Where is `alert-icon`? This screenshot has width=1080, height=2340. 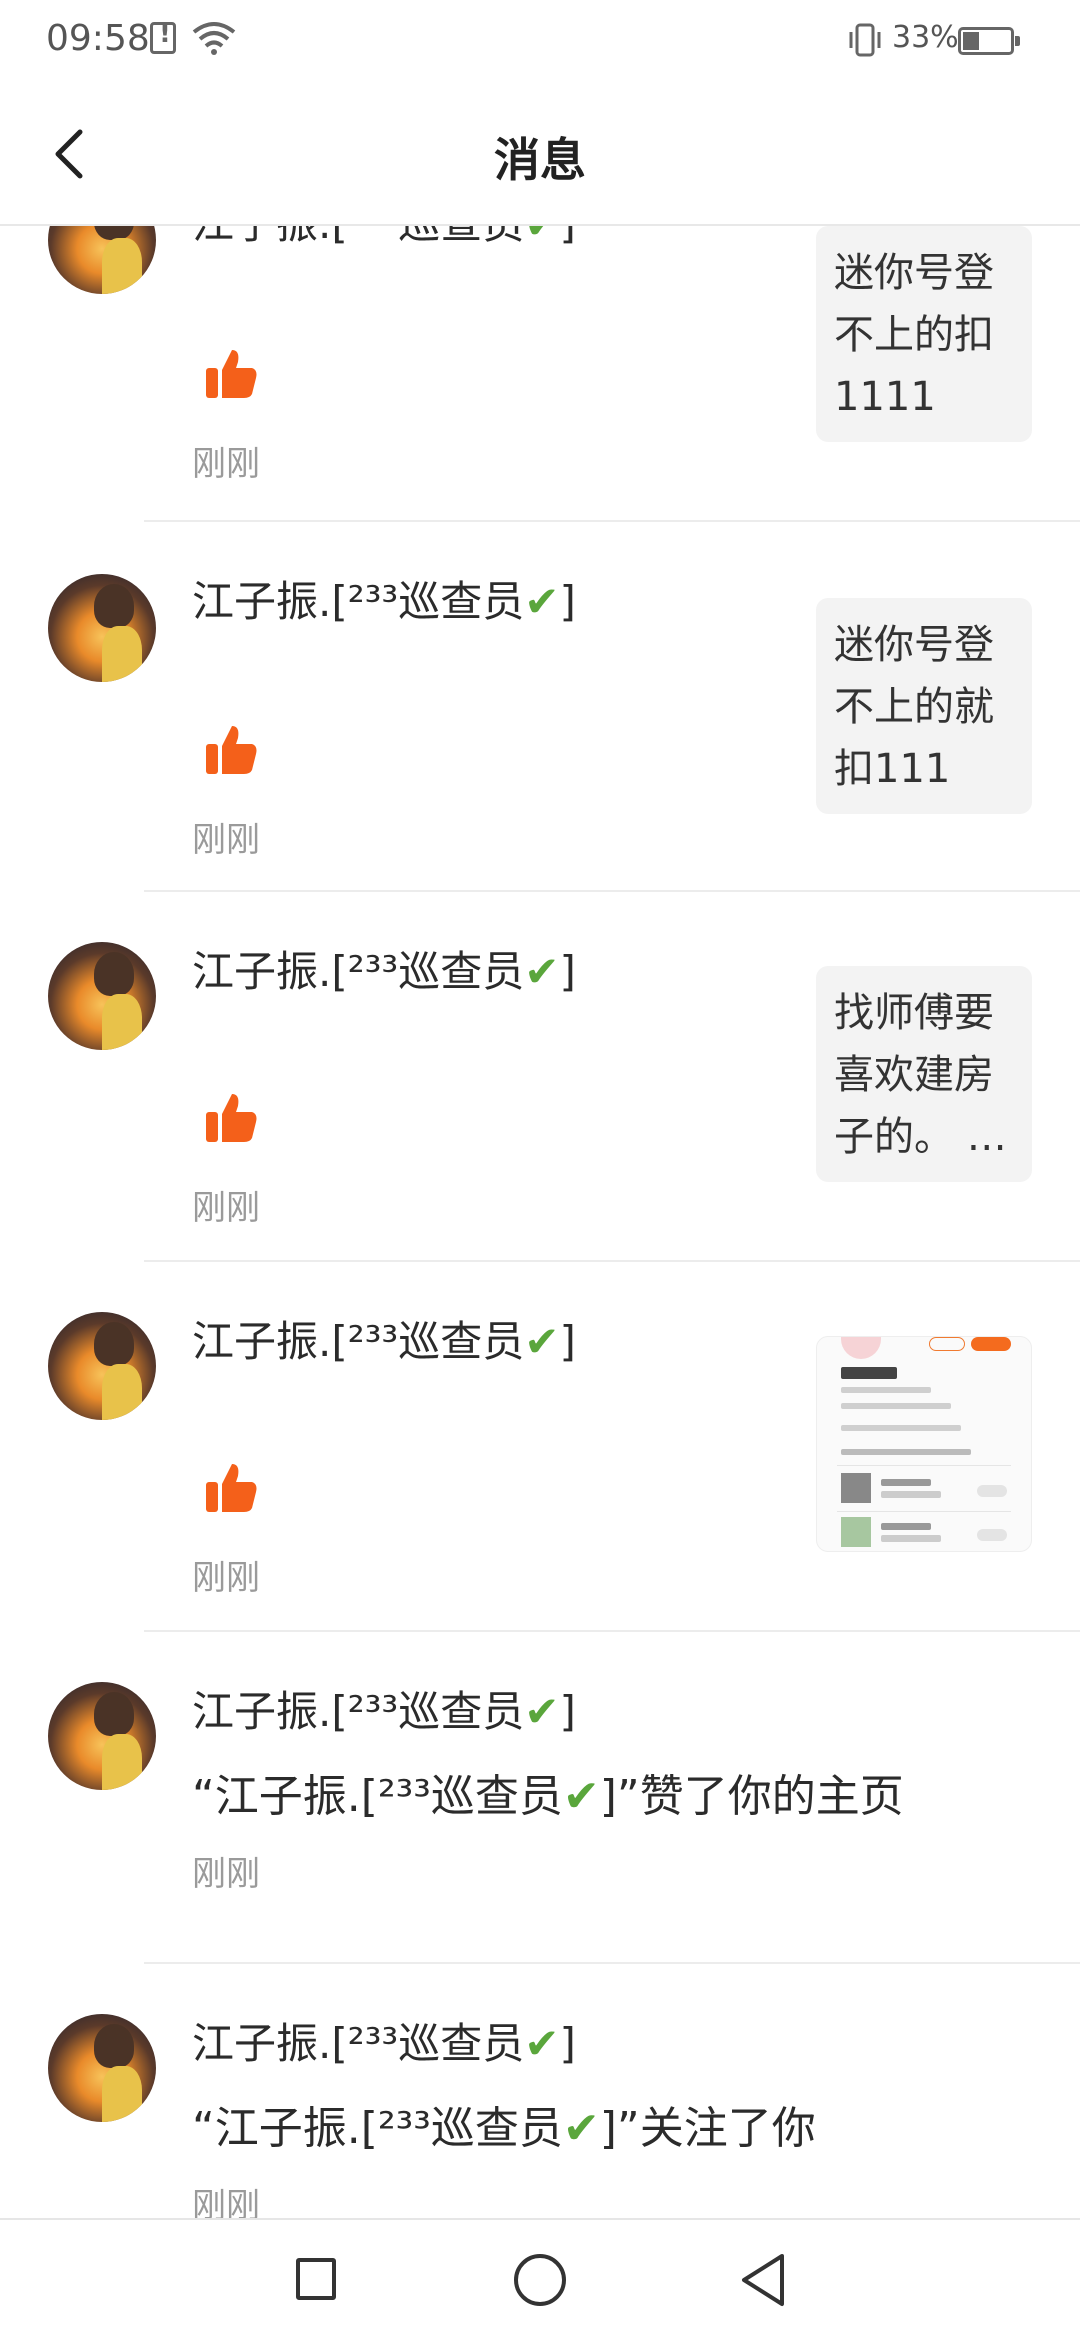 alert-icon is located at coordinates (163, 36).